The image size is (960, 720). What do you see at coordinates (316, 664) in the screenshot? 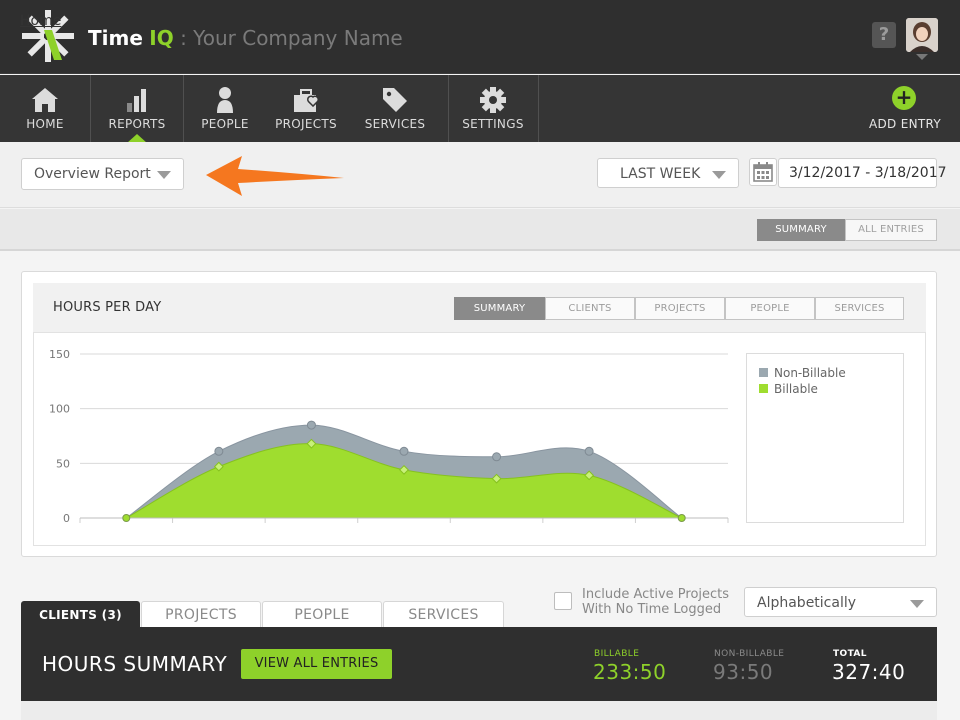
I see `view-all-entries-button: VIEW ALL ENTRIES` at bounding box center [316, 664].